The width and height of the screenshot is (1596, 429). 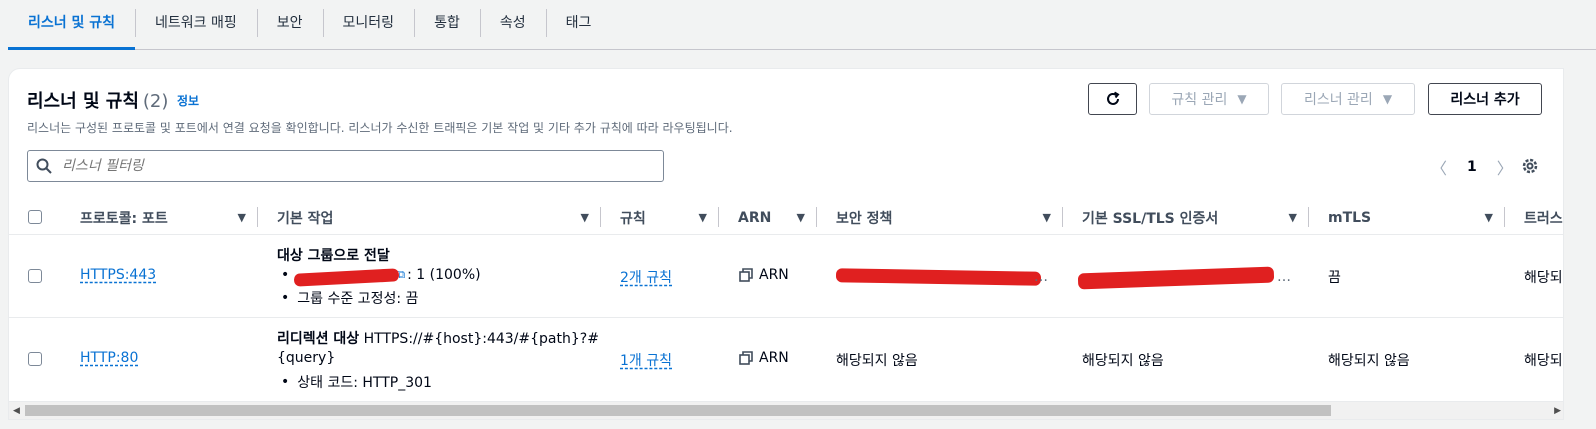 What do you see at coordinates (318, 339) in the screenshot?
I see `action-title: 리디렉션 대상` at bounding box center [318, 339].